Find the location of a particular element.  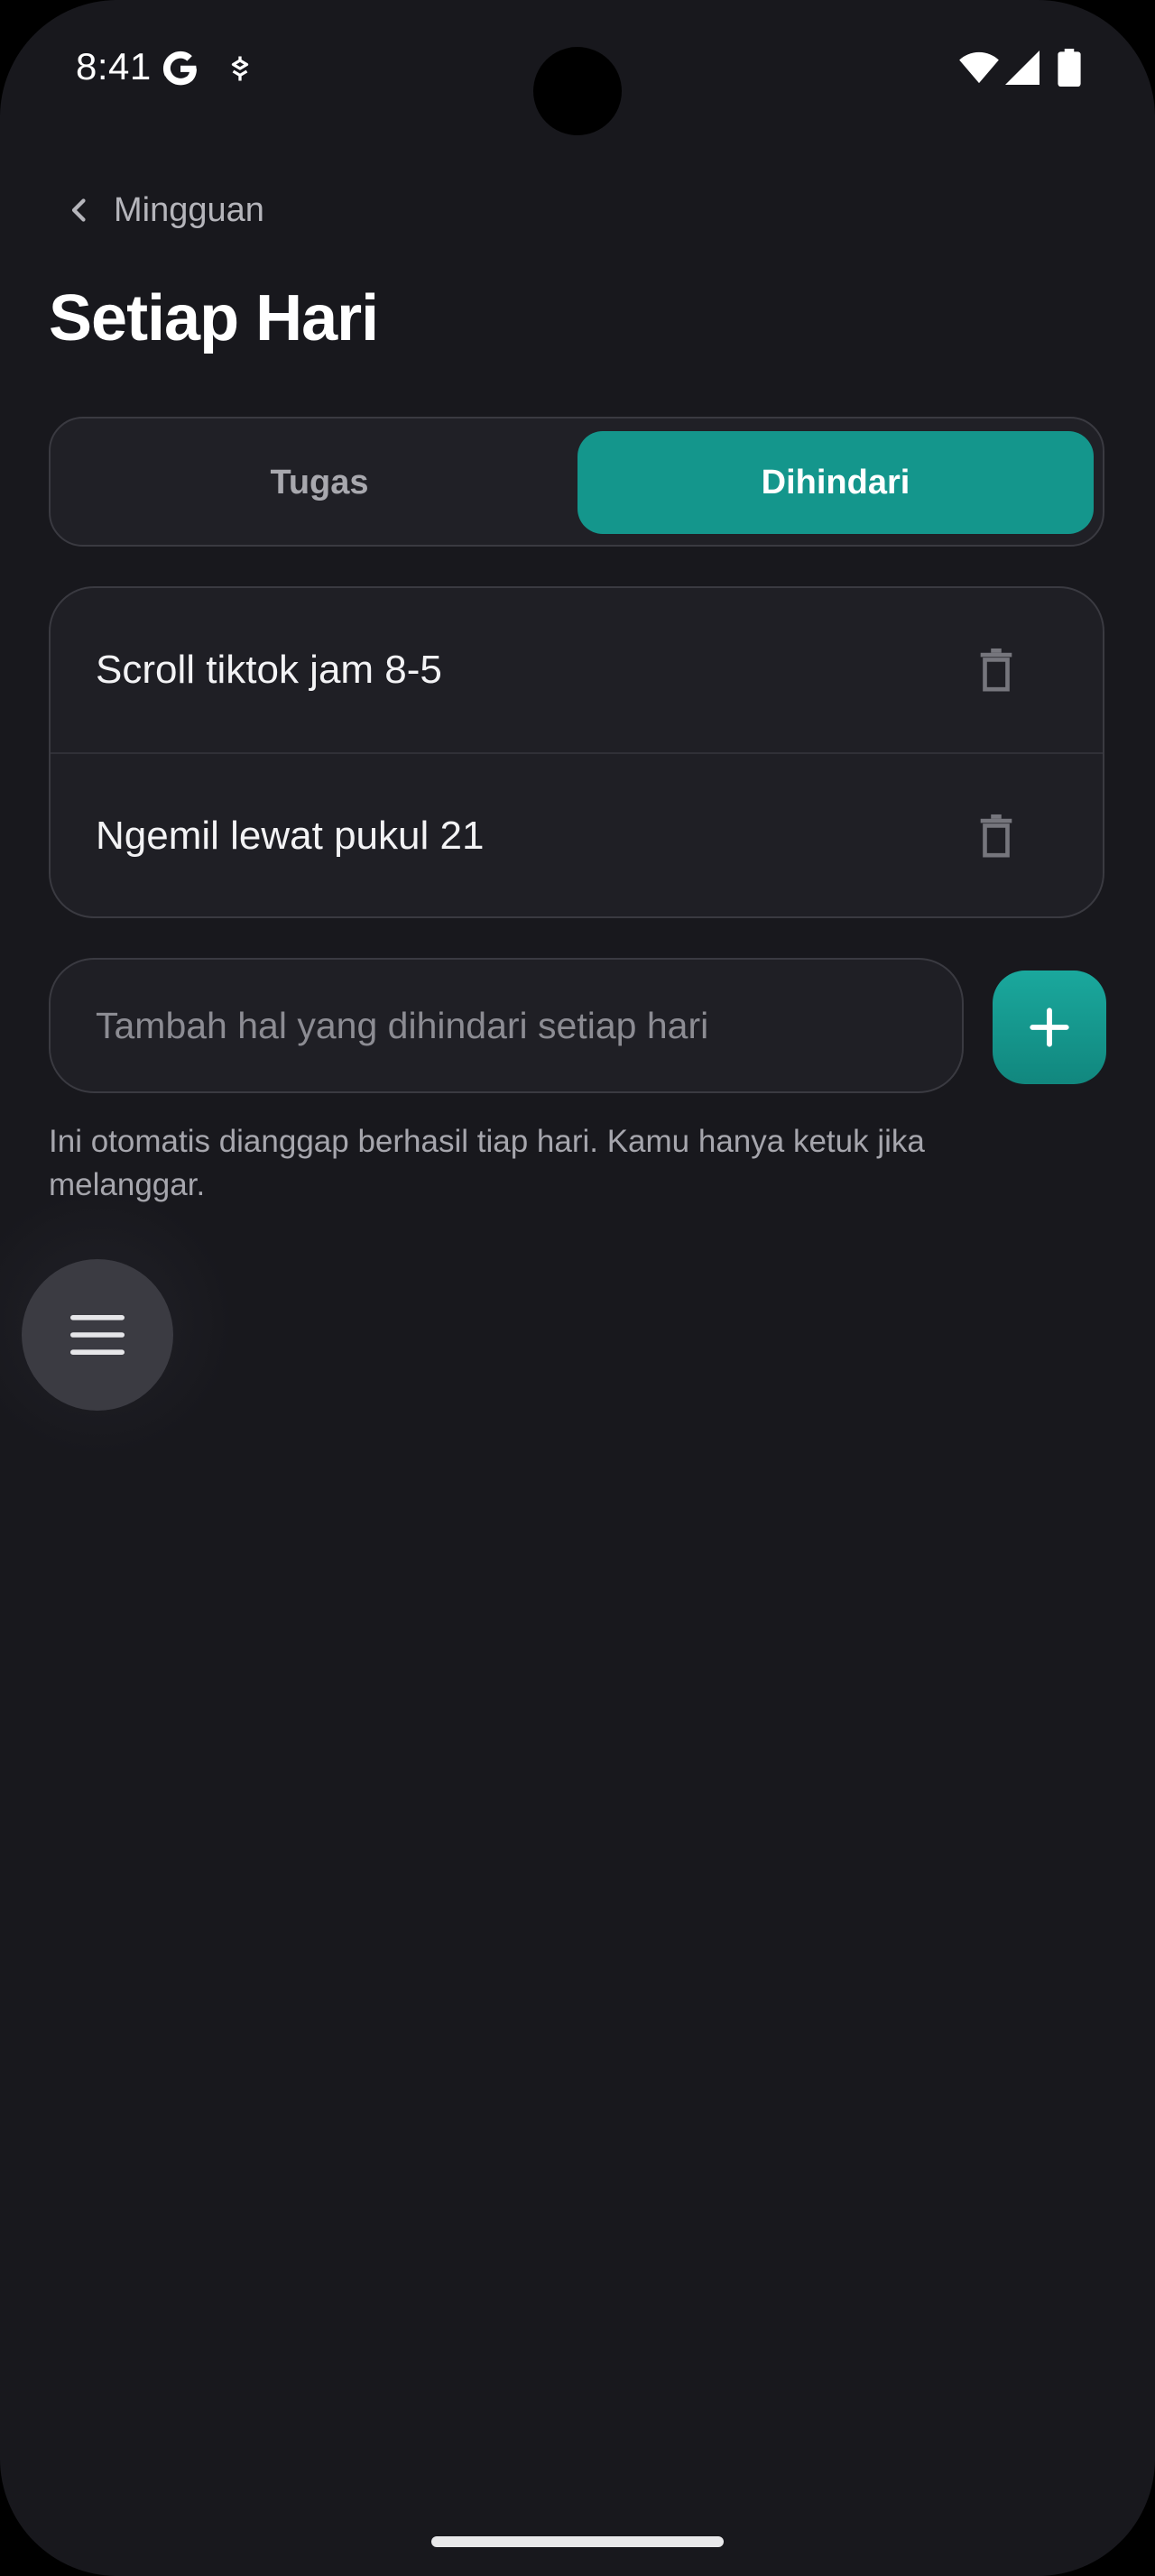

google-g-icon is located at coordinates (179, 68).